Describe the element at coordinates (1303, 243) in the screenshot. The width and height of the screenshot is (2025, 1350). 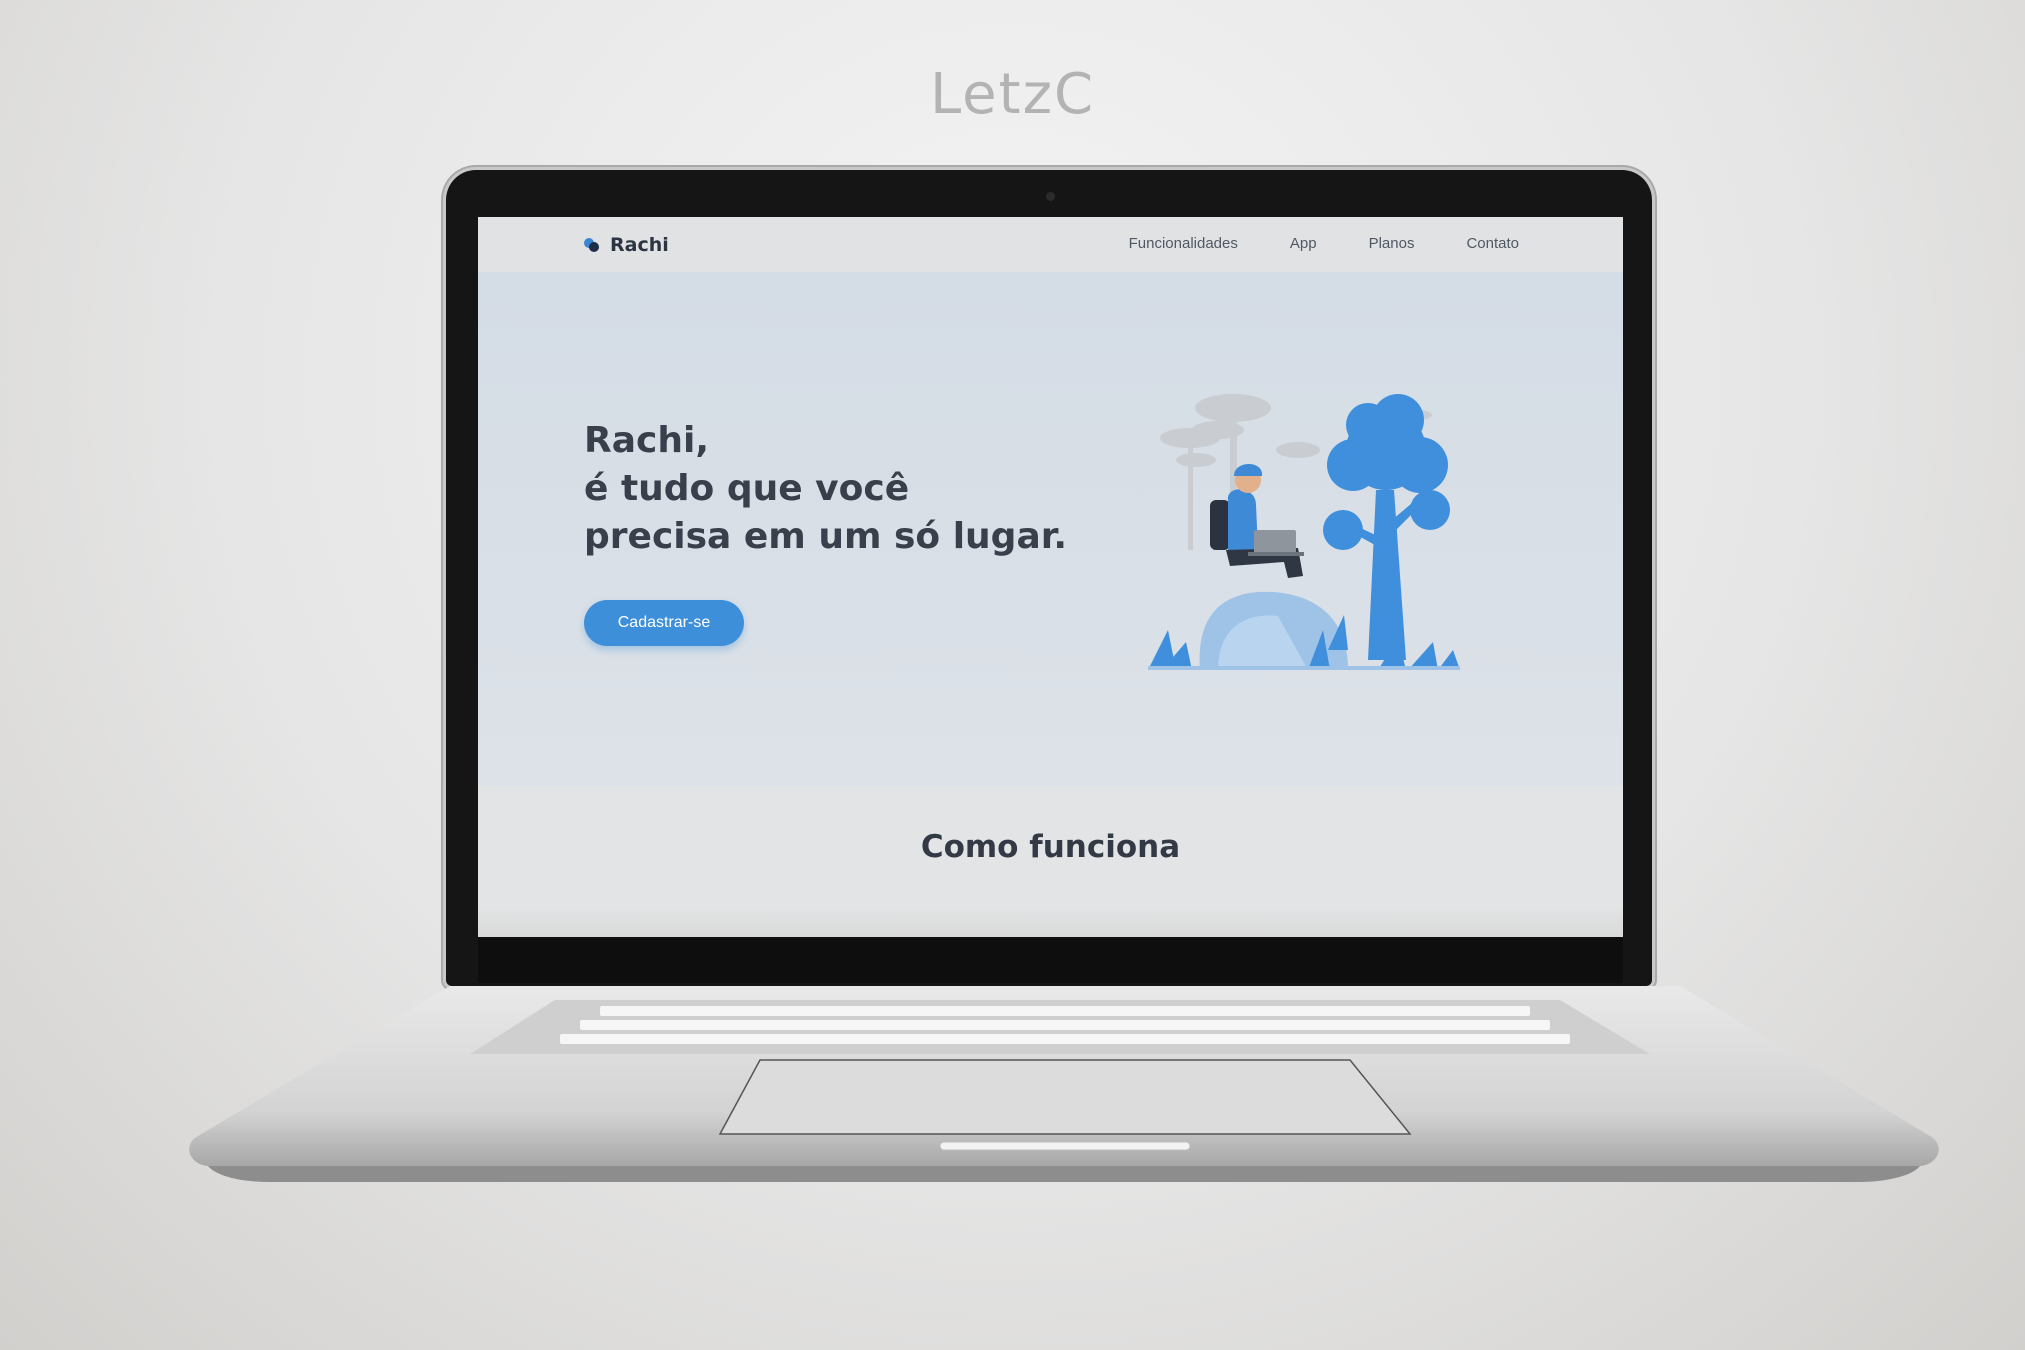
I see `nav-link-app: App` at that location.